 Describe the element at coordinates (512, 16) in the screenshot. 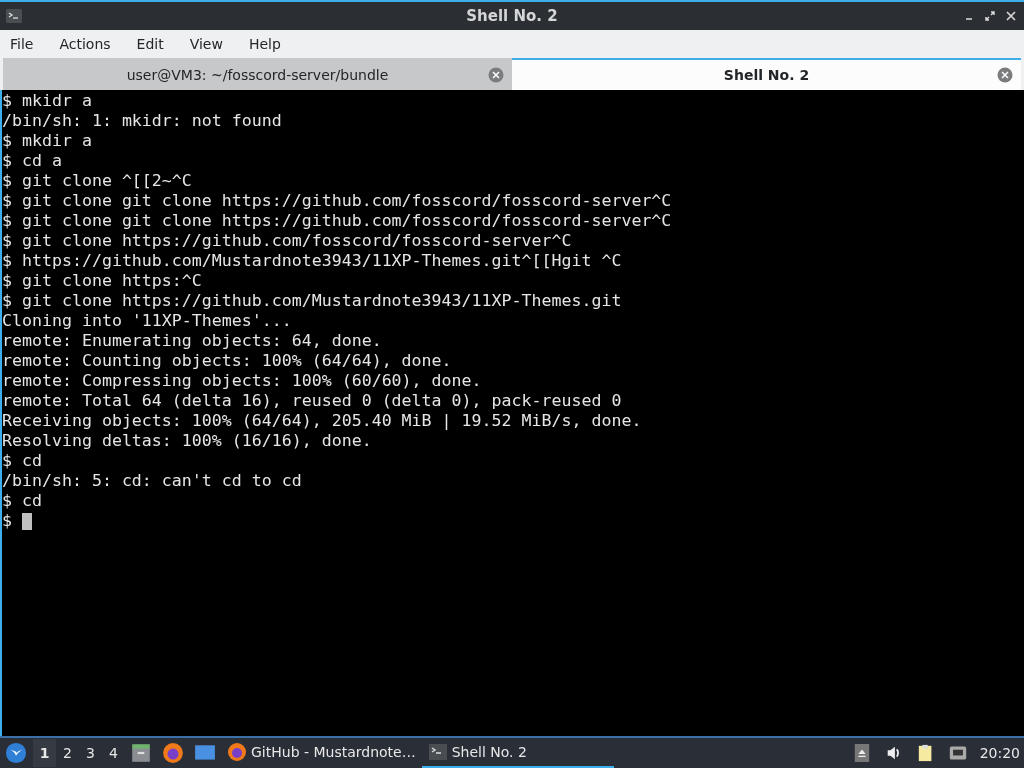

I see `window-title: Shell No. 2` at that location.